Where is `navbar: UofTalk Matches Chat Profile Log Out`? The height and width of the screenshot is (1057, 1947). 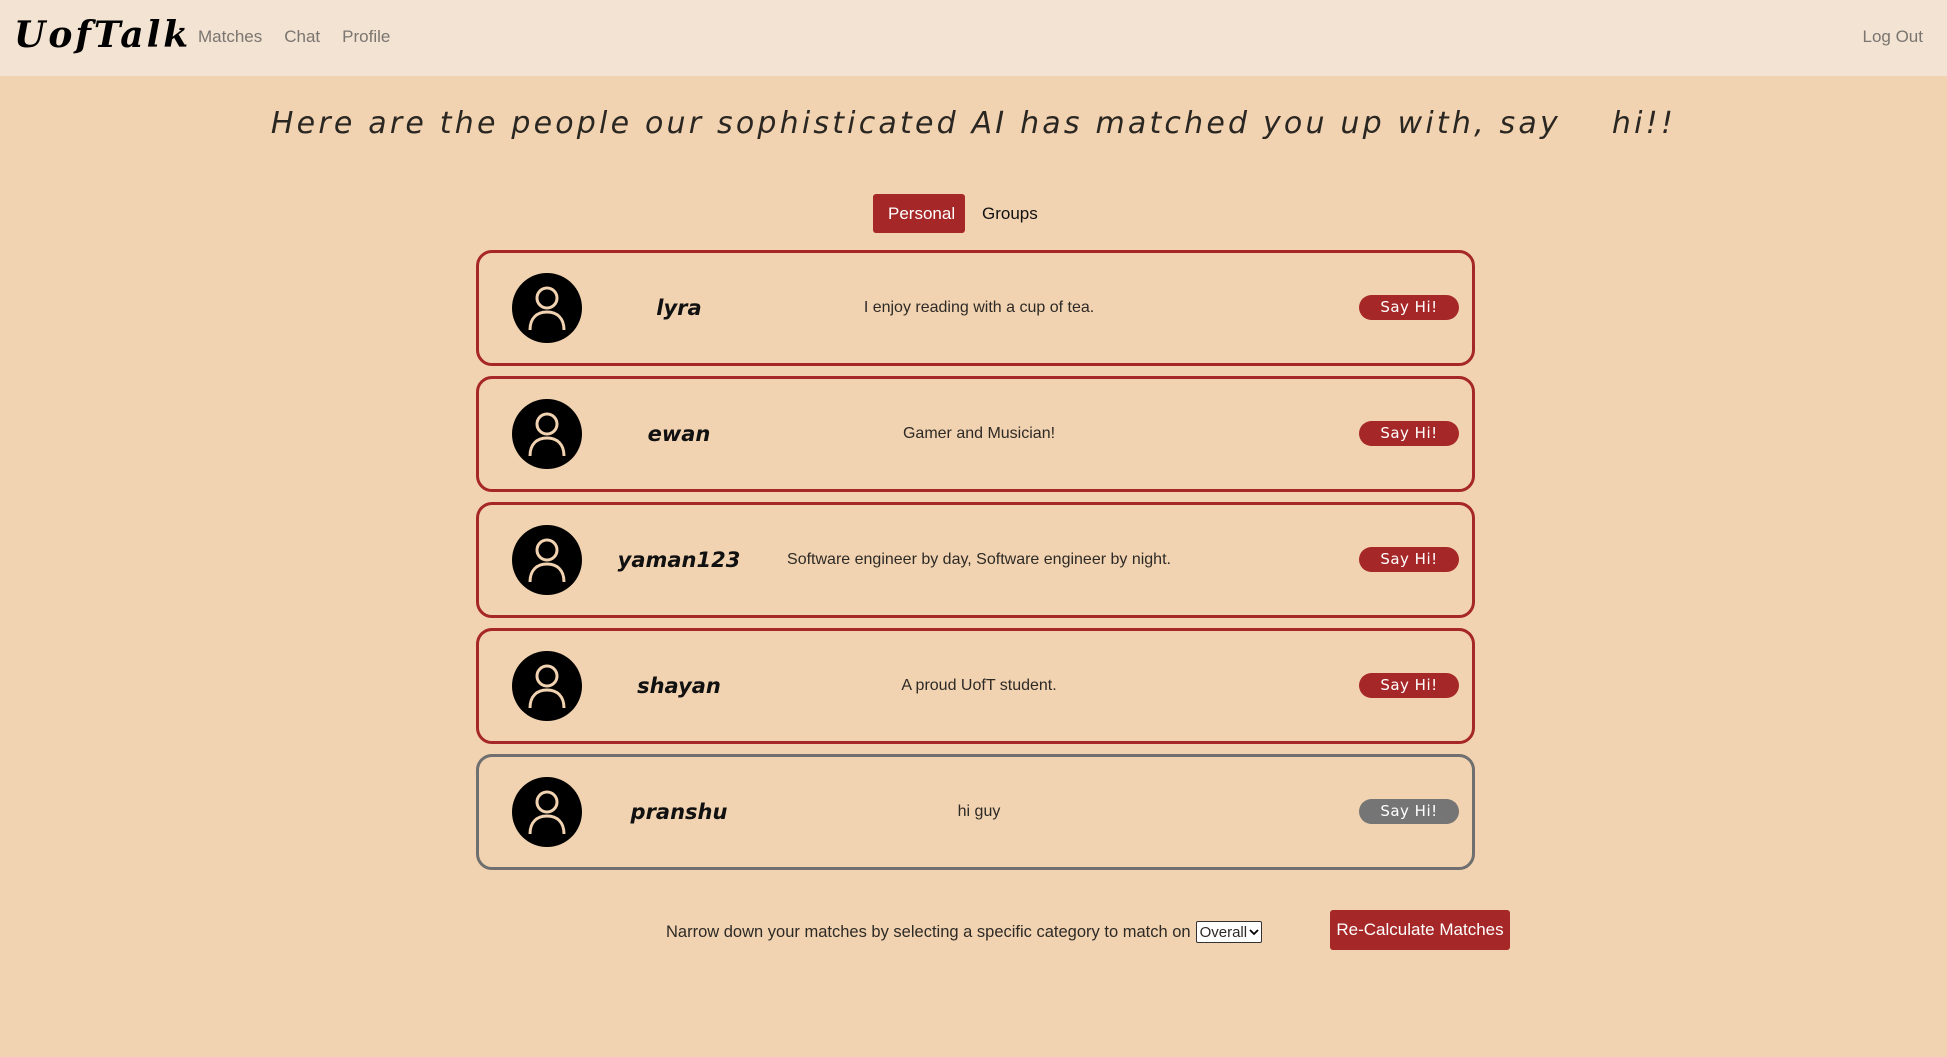 navbar: UofTalk Matches Chat Profile Log Out is located at coordinates (973, 38).